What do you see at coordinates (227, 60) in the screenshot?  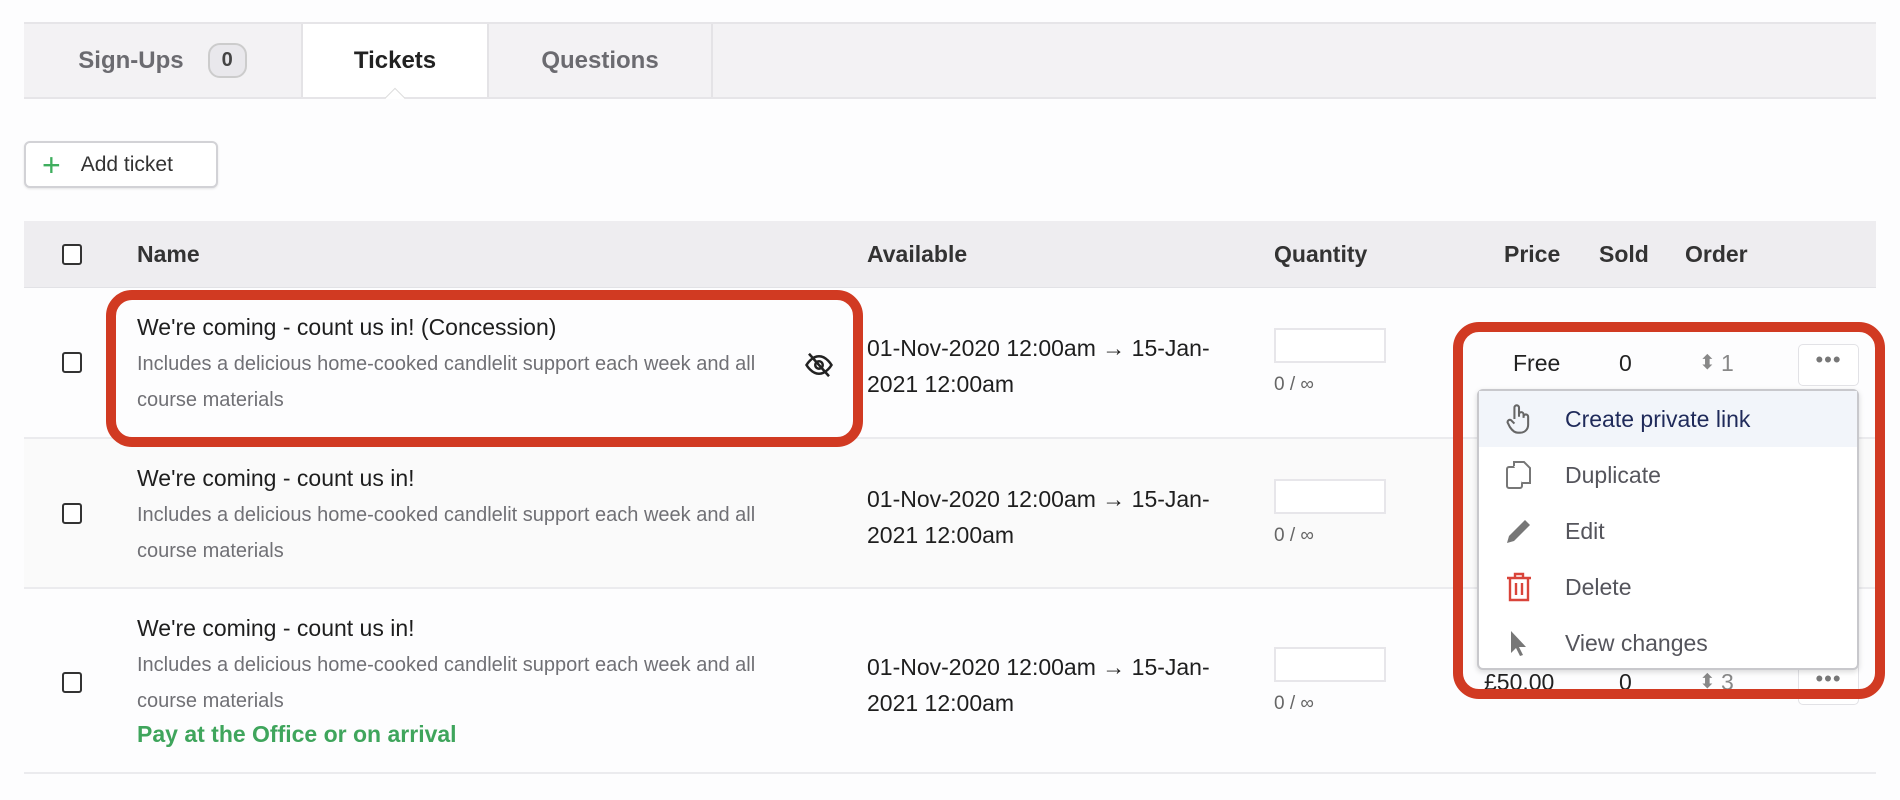 I see `sign-ups-count-badge: 0` at bounding box center [227, 60].